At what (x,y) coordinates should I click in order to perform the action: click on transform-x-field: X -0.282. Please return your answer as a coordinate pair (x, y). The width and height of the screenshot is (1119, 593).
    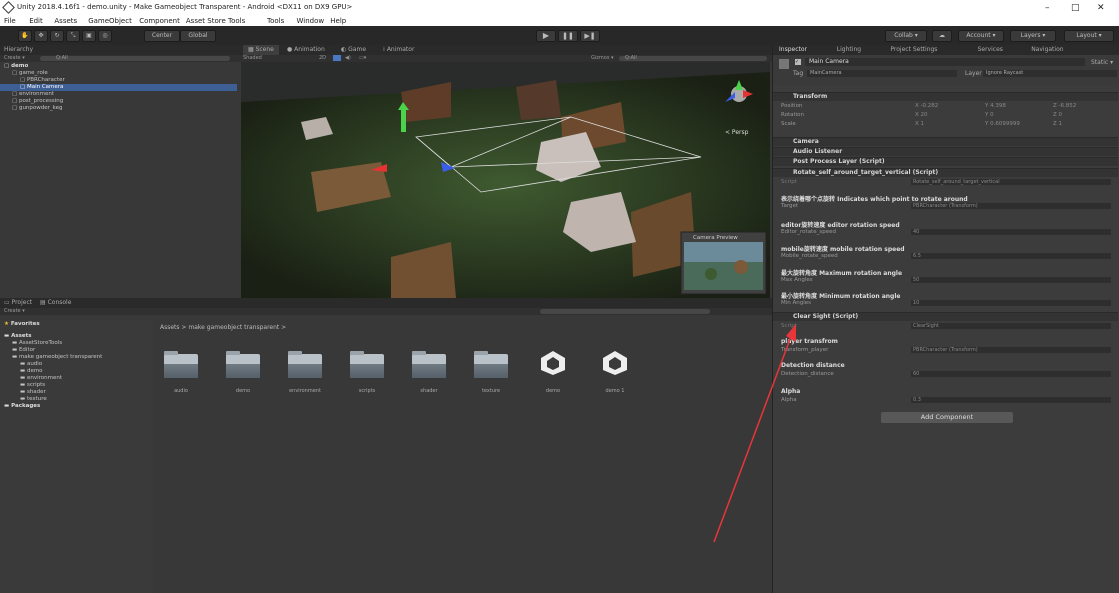
    Looking at the image, I should click on (926, 106).